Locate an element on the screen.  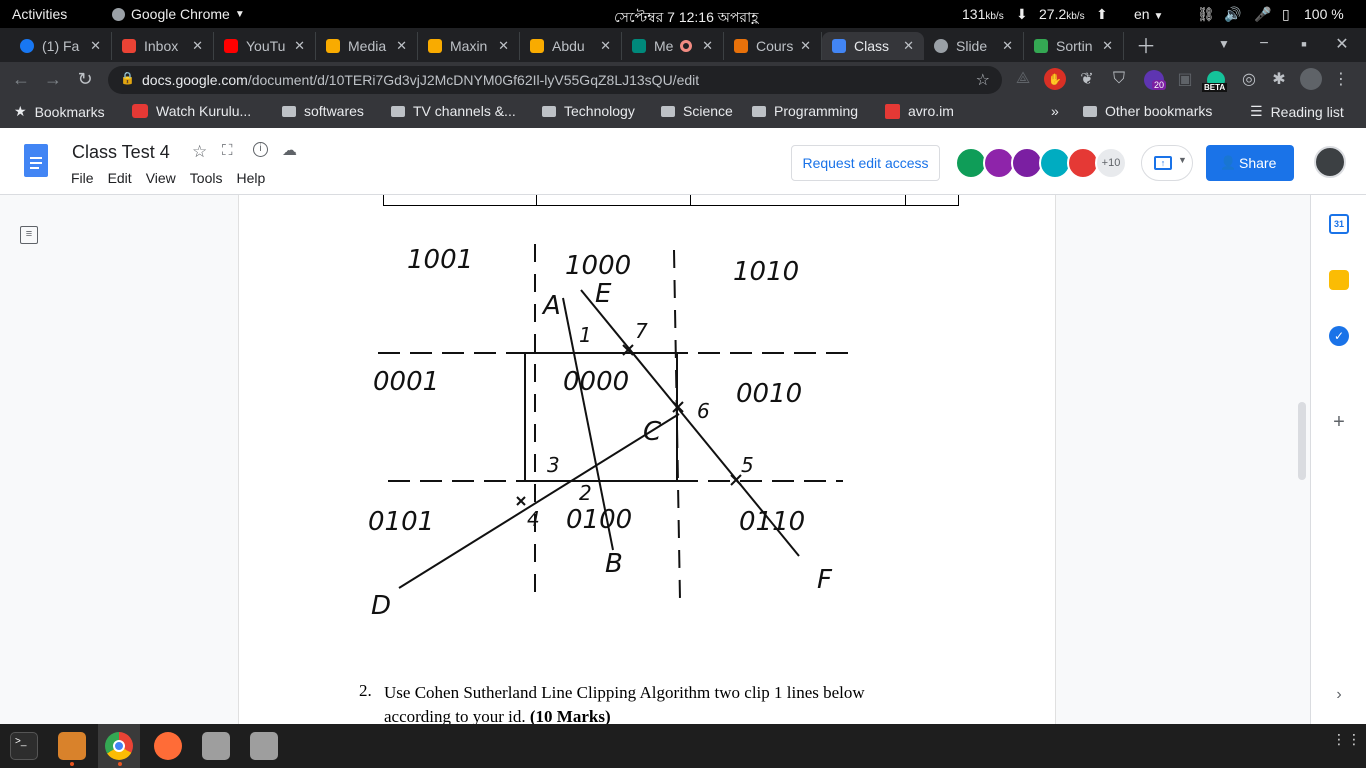
docs-logo-icon is located at coordinates (36, 160).